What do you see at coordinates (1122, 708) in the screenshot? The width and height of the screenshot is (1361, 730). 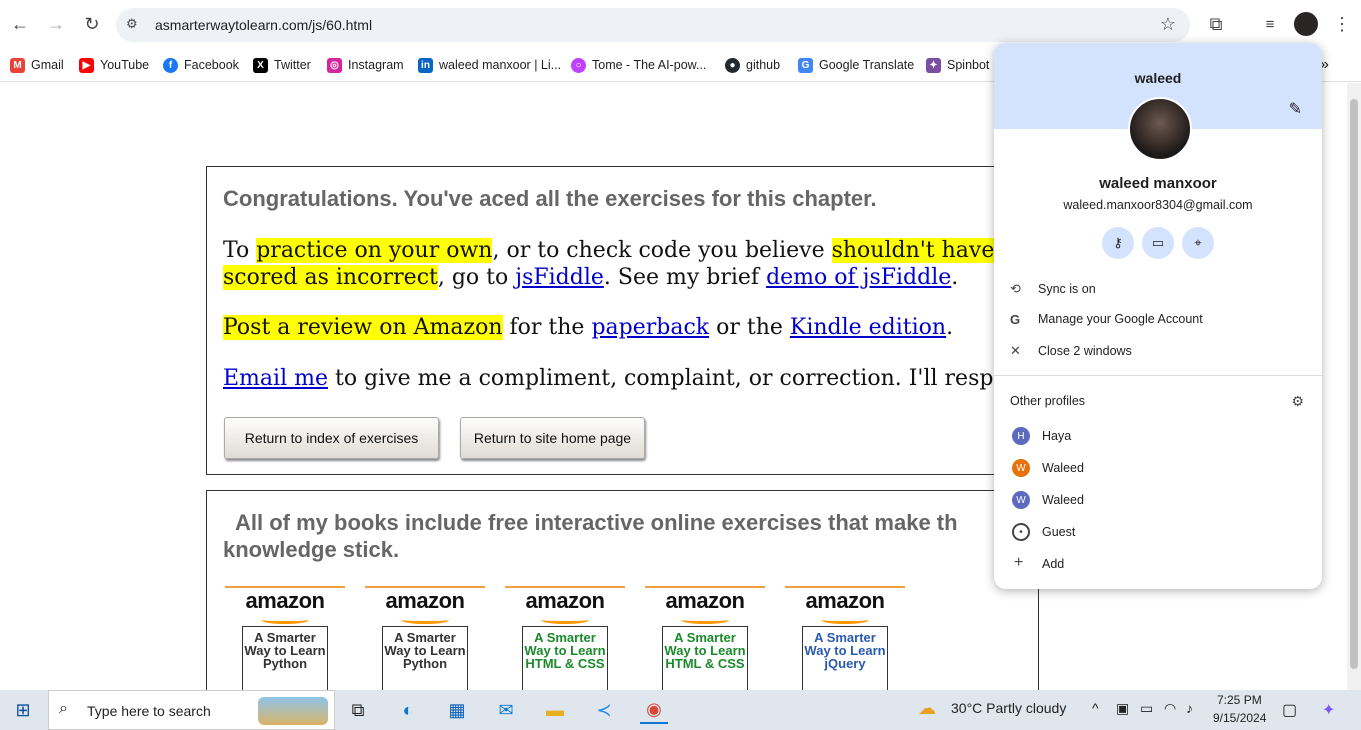 I see `meet-now-icon: ▣` at bounding box center [1122, 708].